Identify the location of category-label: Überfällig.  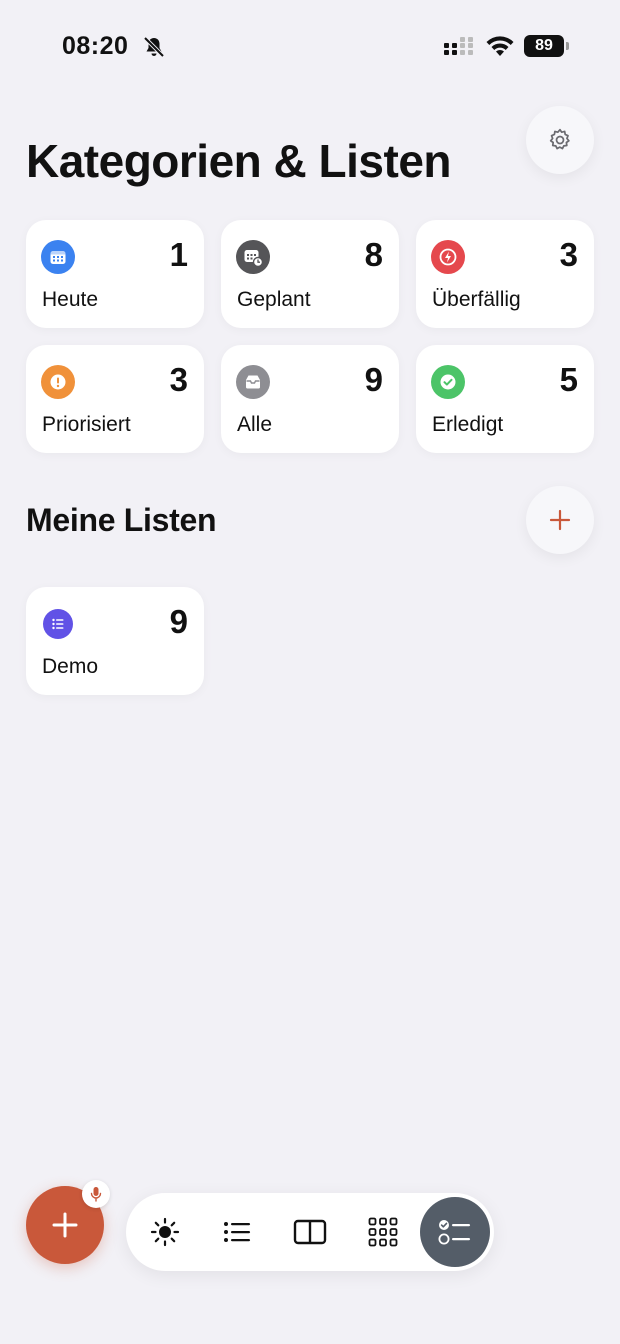
(476, 299).